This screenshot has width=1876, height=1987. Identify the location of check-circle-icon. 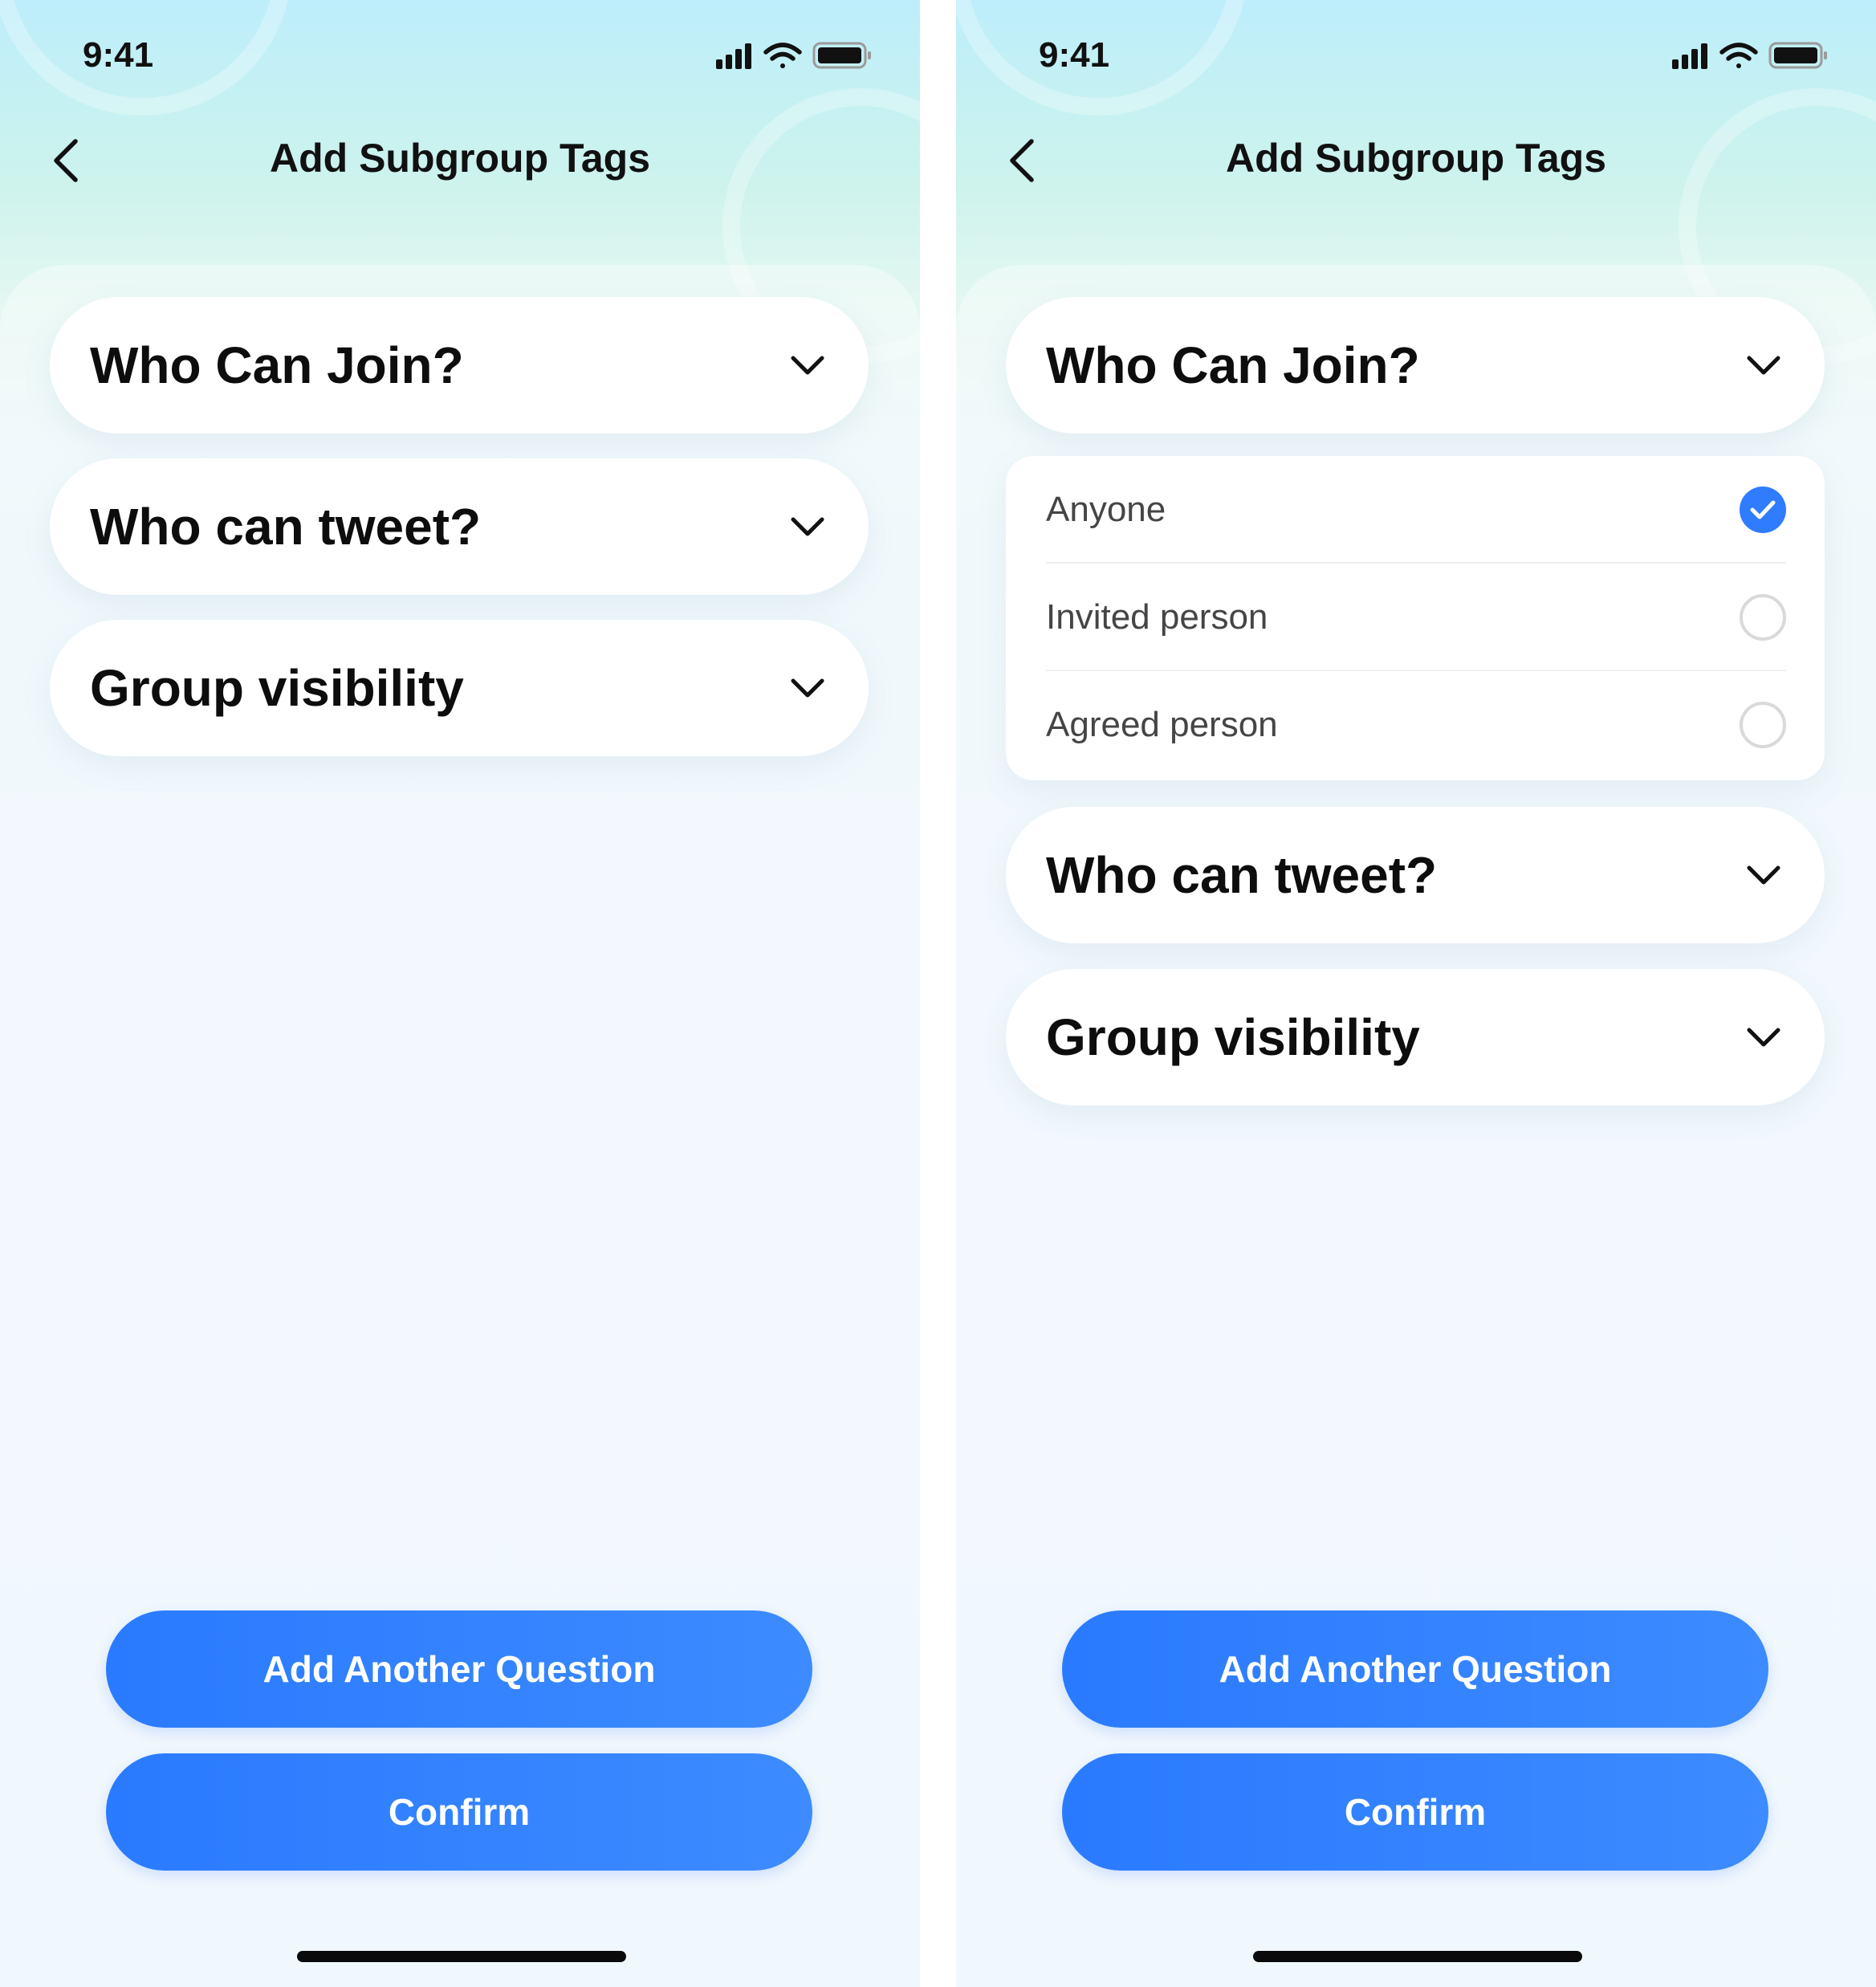
(1763, 510).